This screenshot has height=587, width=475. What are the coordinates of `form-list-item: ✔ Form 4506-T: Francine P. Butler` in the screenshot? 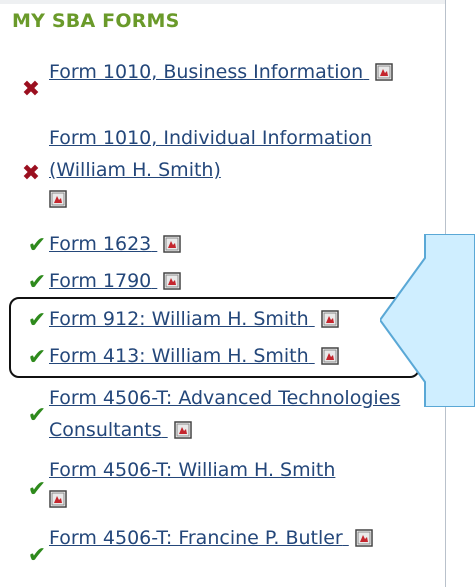 It's located at (220, 554).